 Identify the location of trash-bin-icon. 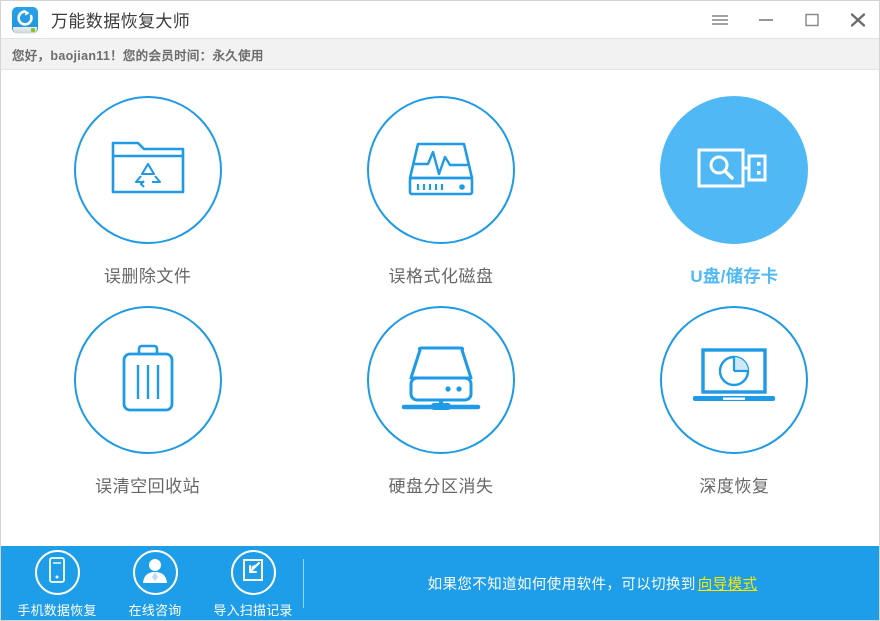
(148, 380).